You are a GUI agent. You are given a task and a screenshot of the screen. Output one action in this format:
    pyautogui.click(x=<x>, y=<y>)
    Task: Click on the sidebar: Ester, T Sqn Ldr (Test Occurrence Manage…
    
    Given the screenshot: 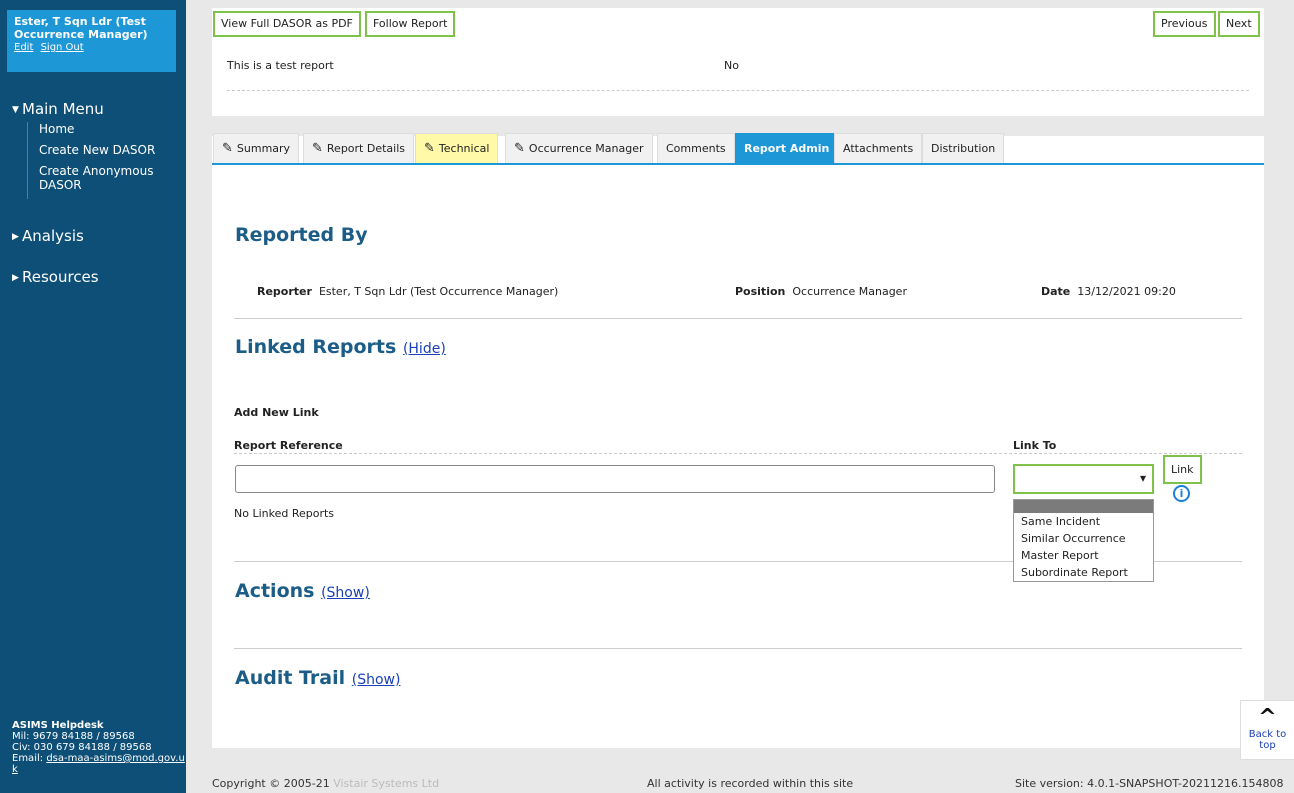 What is the action you would take?
    pyautogui.click(x=93, y=396)
    